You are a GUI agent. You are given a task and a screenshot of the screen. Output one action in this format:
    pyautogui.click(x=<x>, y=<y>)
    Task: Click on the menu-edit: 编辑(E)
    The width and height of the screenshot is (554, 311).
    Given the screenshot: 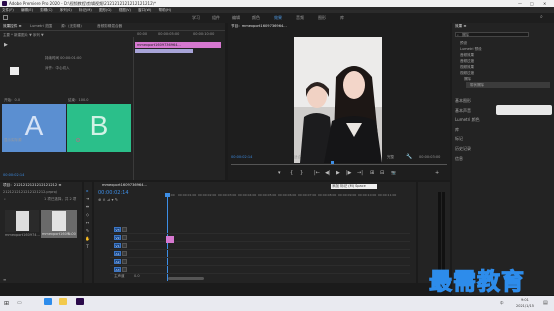 What is the action you would take?
    pyautogui.click(x=27, y=10)
    